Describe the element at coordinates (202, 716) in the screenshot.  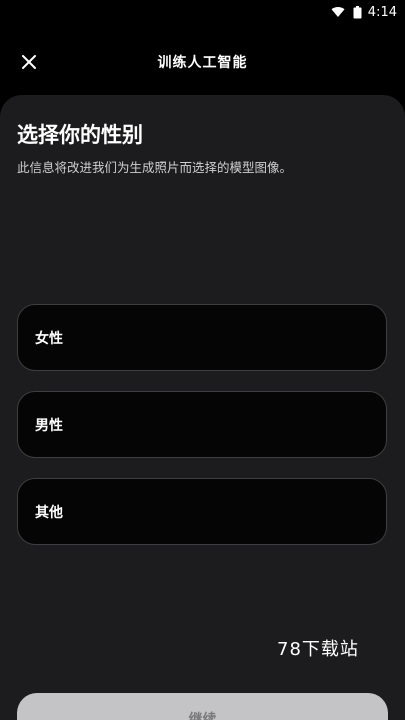
I see `continue-button-label: 继续` at that location.